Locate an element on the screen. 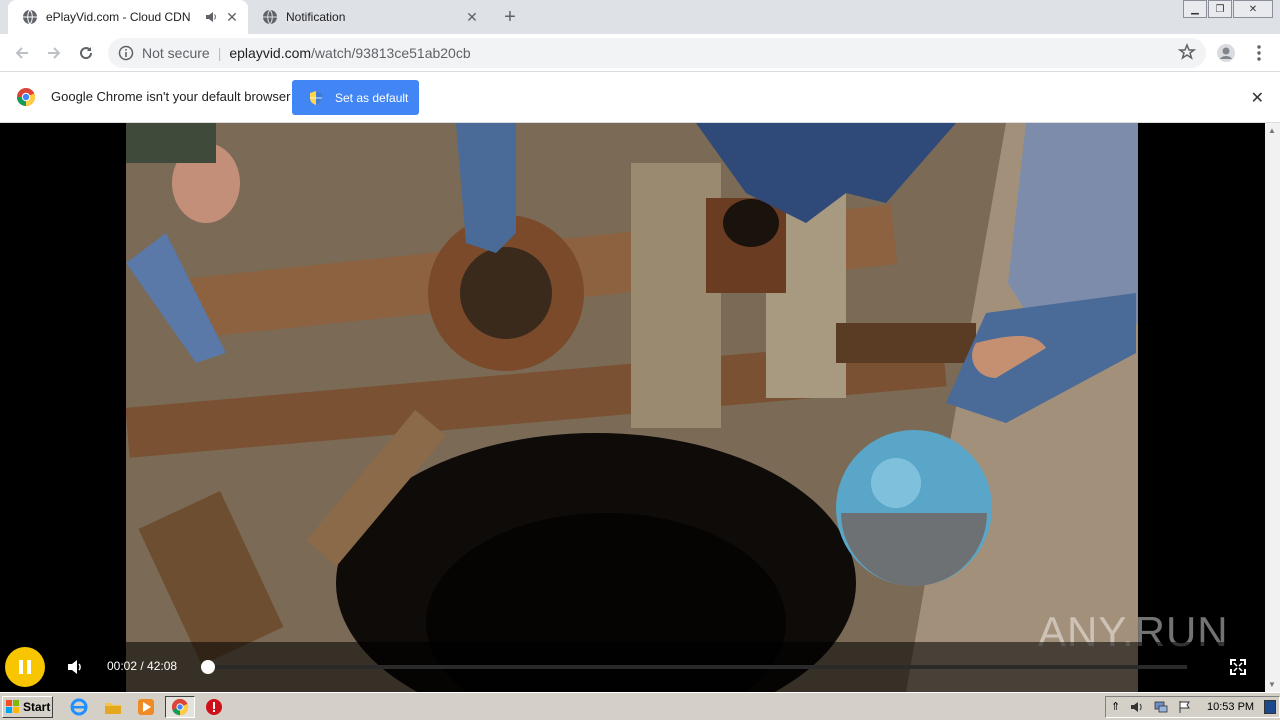 The width and height of the screenshot is (1280, 720). menu-button is located at coordinates (1259, 53).